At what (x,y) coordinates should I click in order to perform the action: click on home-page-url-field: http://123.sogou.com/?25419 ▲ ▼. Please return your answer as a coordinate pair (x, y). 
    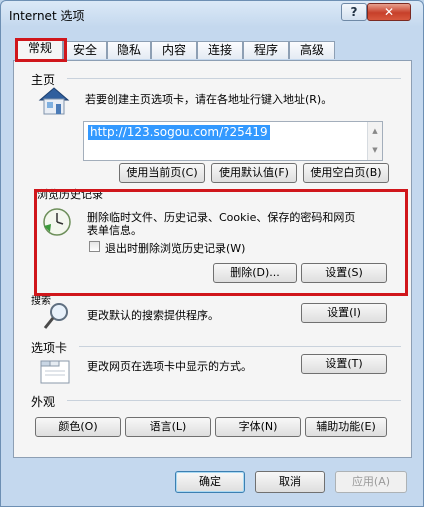
    Looking at the image, I should click on (233, 141).